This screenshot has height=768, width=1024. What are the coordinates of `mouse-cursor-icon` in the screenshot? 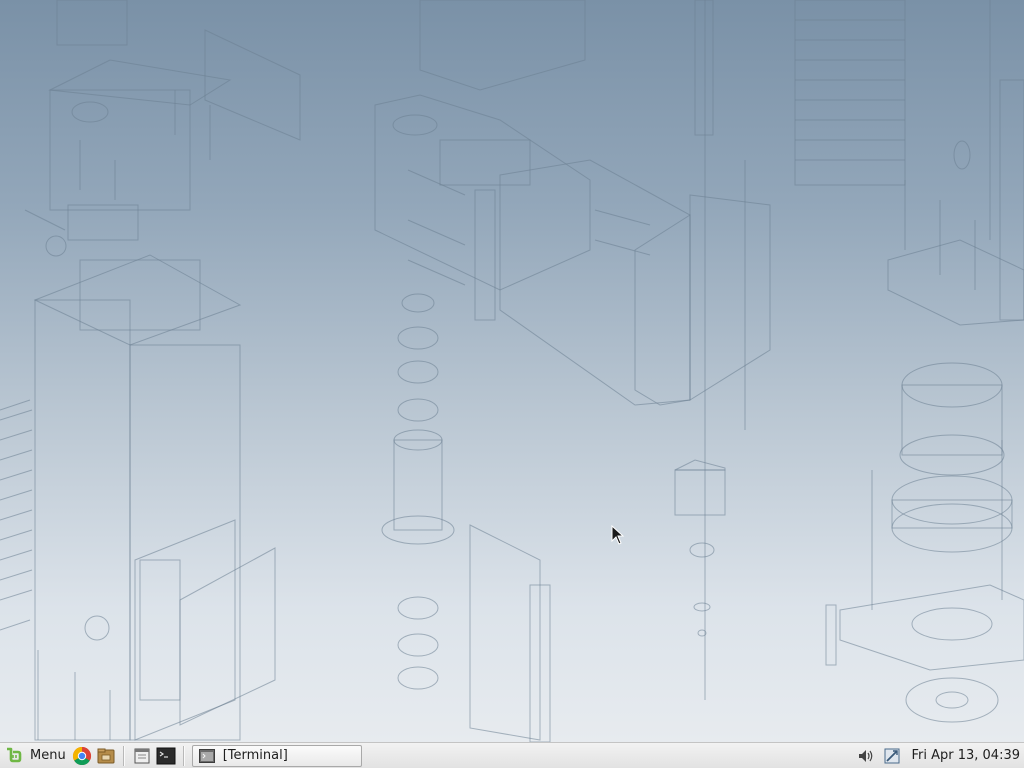 It's located at (618, 535).